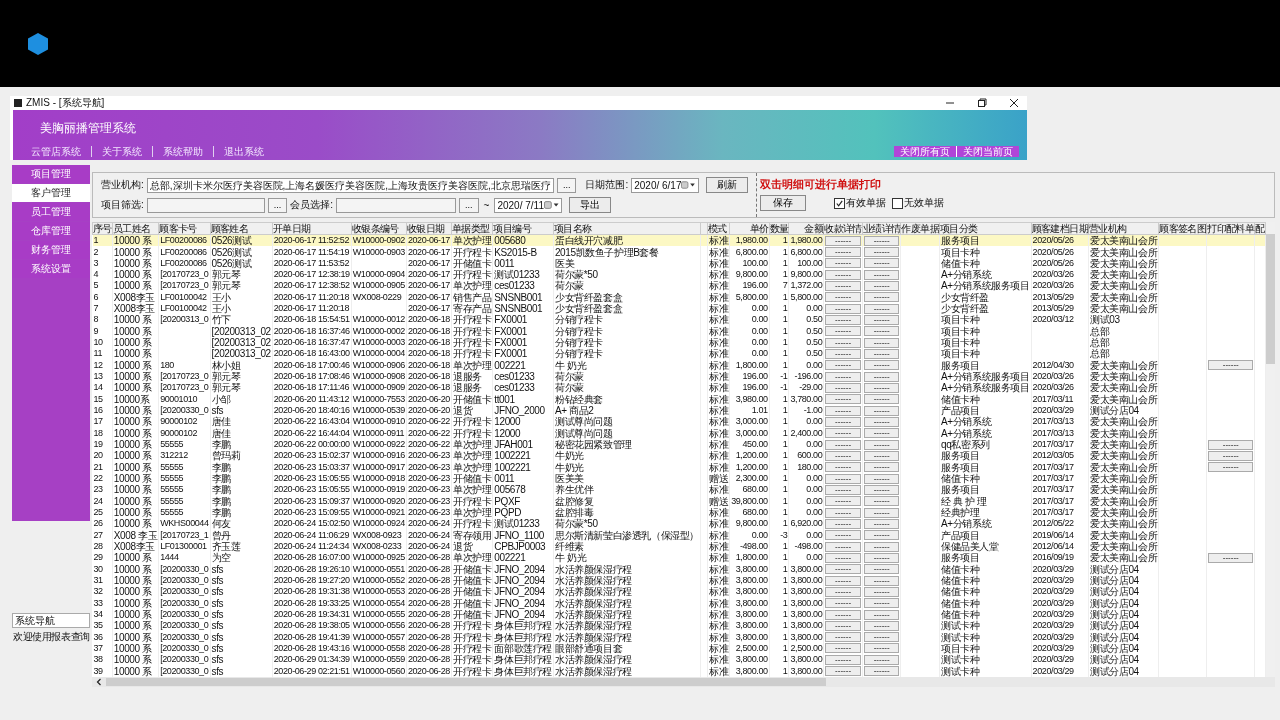 The width and height of the screenshot is (1280, 720). Describe the element at coordinates (679, 467) in the screenshot. I see `table-row: 21 10000 系 55555 李鹏 2020-06-23 15:03:37 W10000-0917 2020-06-23 单次护理 1002221 牛奶光 标准 1,200.00 1 180.00 ------ ------ 服务项目 2017/03/17 爱太美南山会所 ------` at that location.